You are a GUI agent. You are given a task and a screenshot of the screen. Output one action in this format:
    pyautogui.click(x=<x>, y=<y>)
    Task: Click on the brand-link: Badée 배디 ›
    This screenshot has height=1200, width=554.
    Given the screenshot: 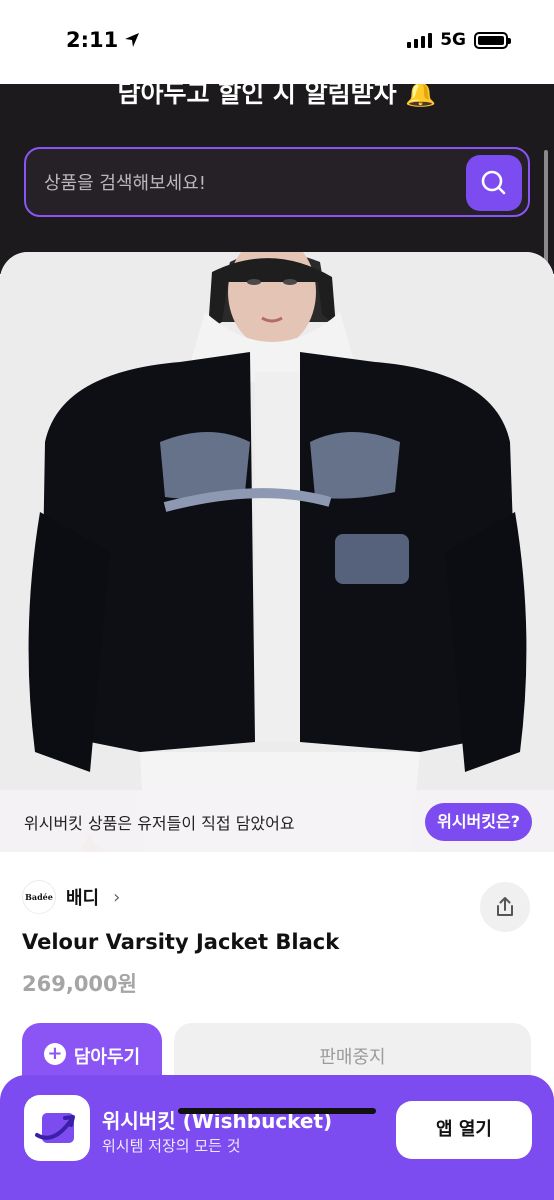 What is the action you would take?
    pyautogui.click(x=71, y=897)
    